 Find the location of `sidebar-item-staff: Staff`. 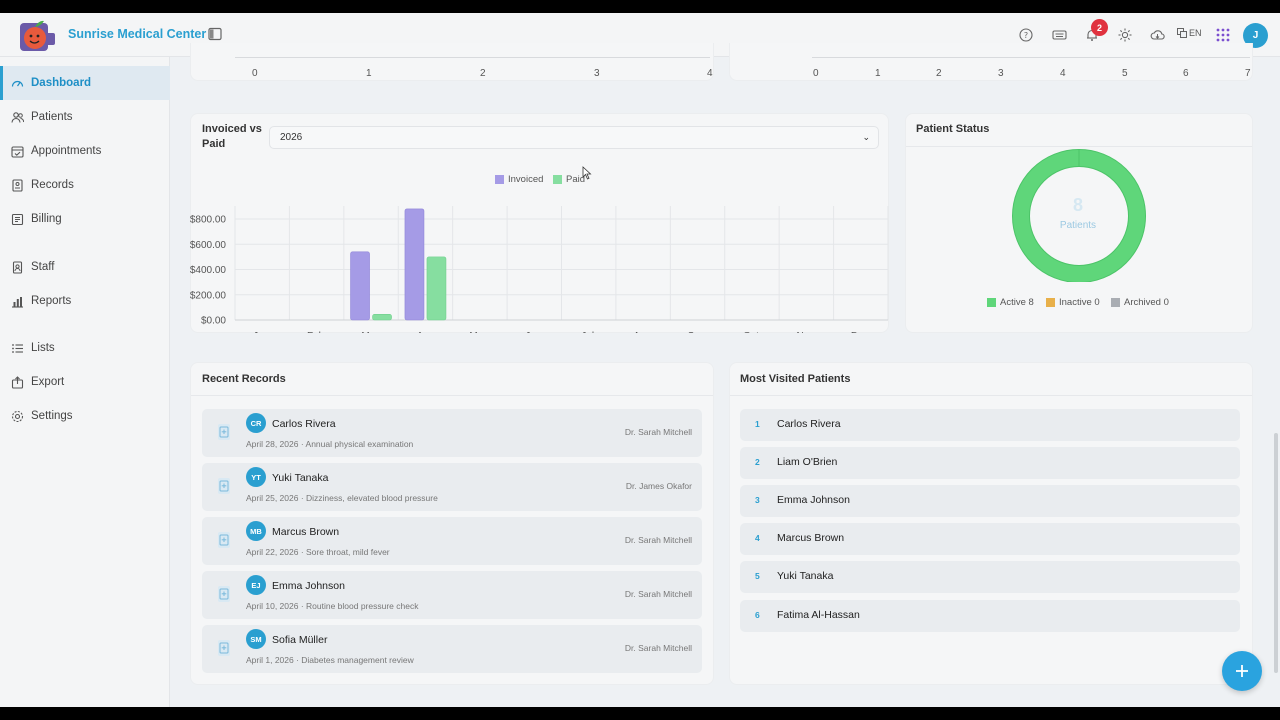

sidebar-item-staff: Staff is located at coordinates (85, 267).